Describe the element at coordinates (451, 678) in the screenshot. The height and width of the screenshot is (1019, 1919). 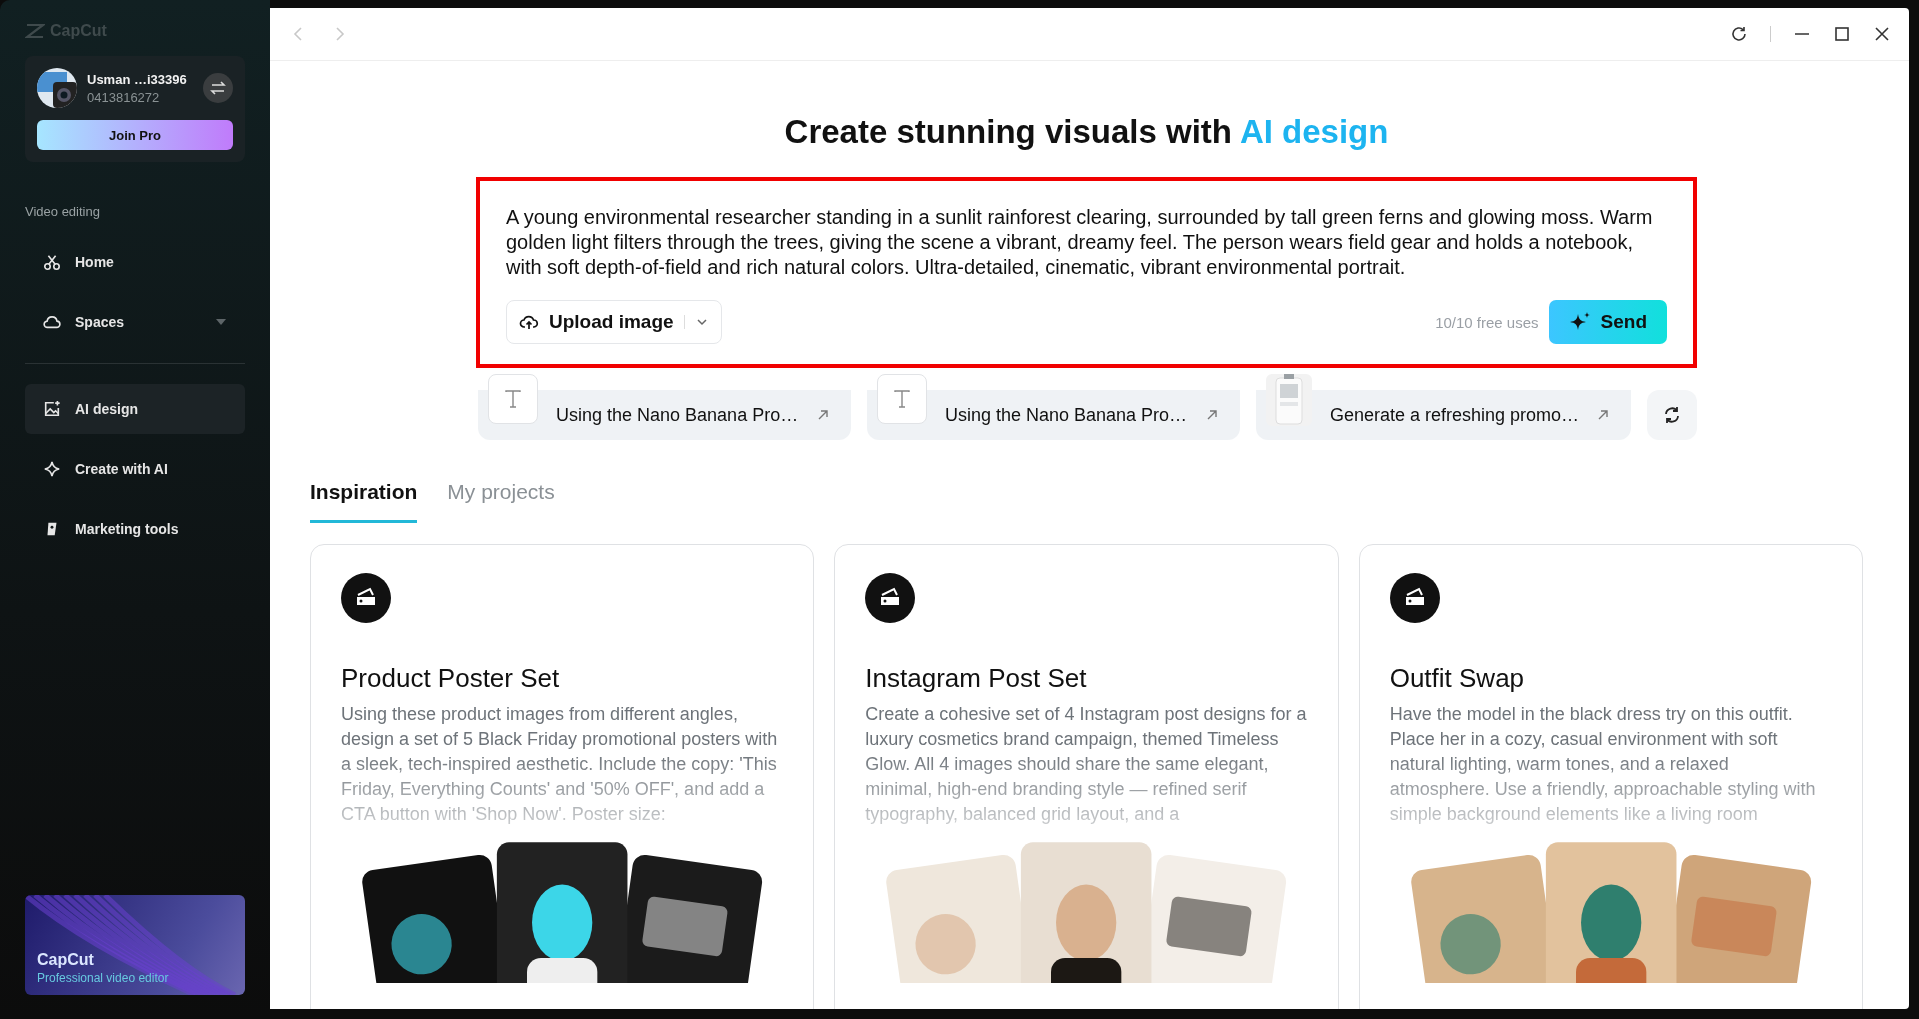
I see `card-title: Product Poster Set` at that location.